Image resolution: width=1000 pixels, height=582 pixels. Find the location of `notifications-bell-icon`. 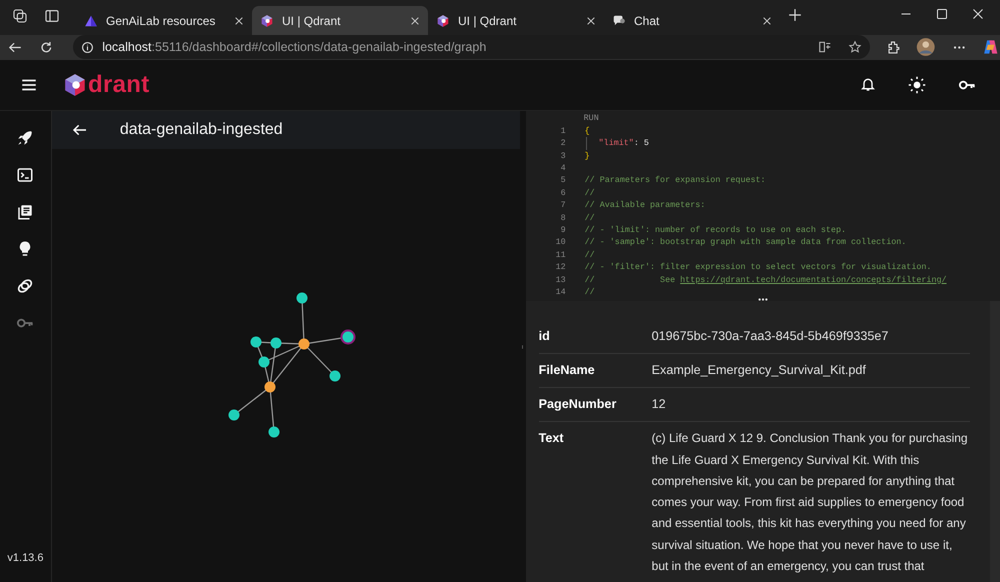

notifications-bell-icon is located at coordinates (868, 84).